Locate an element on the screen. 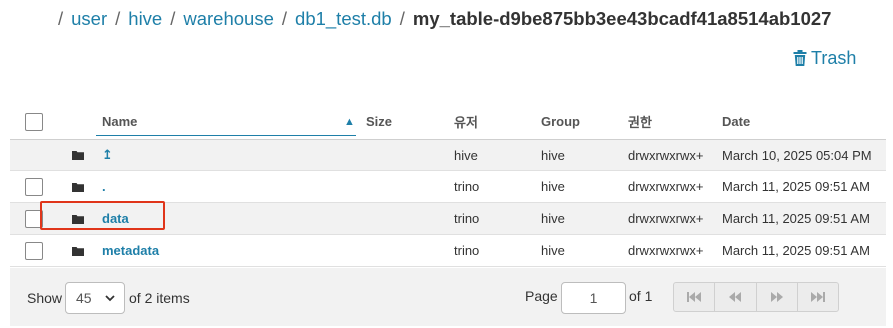 Image resolution: width=893 pixels, height=328 pixels. trash-label: Trash is located at coordinates (834, 57).